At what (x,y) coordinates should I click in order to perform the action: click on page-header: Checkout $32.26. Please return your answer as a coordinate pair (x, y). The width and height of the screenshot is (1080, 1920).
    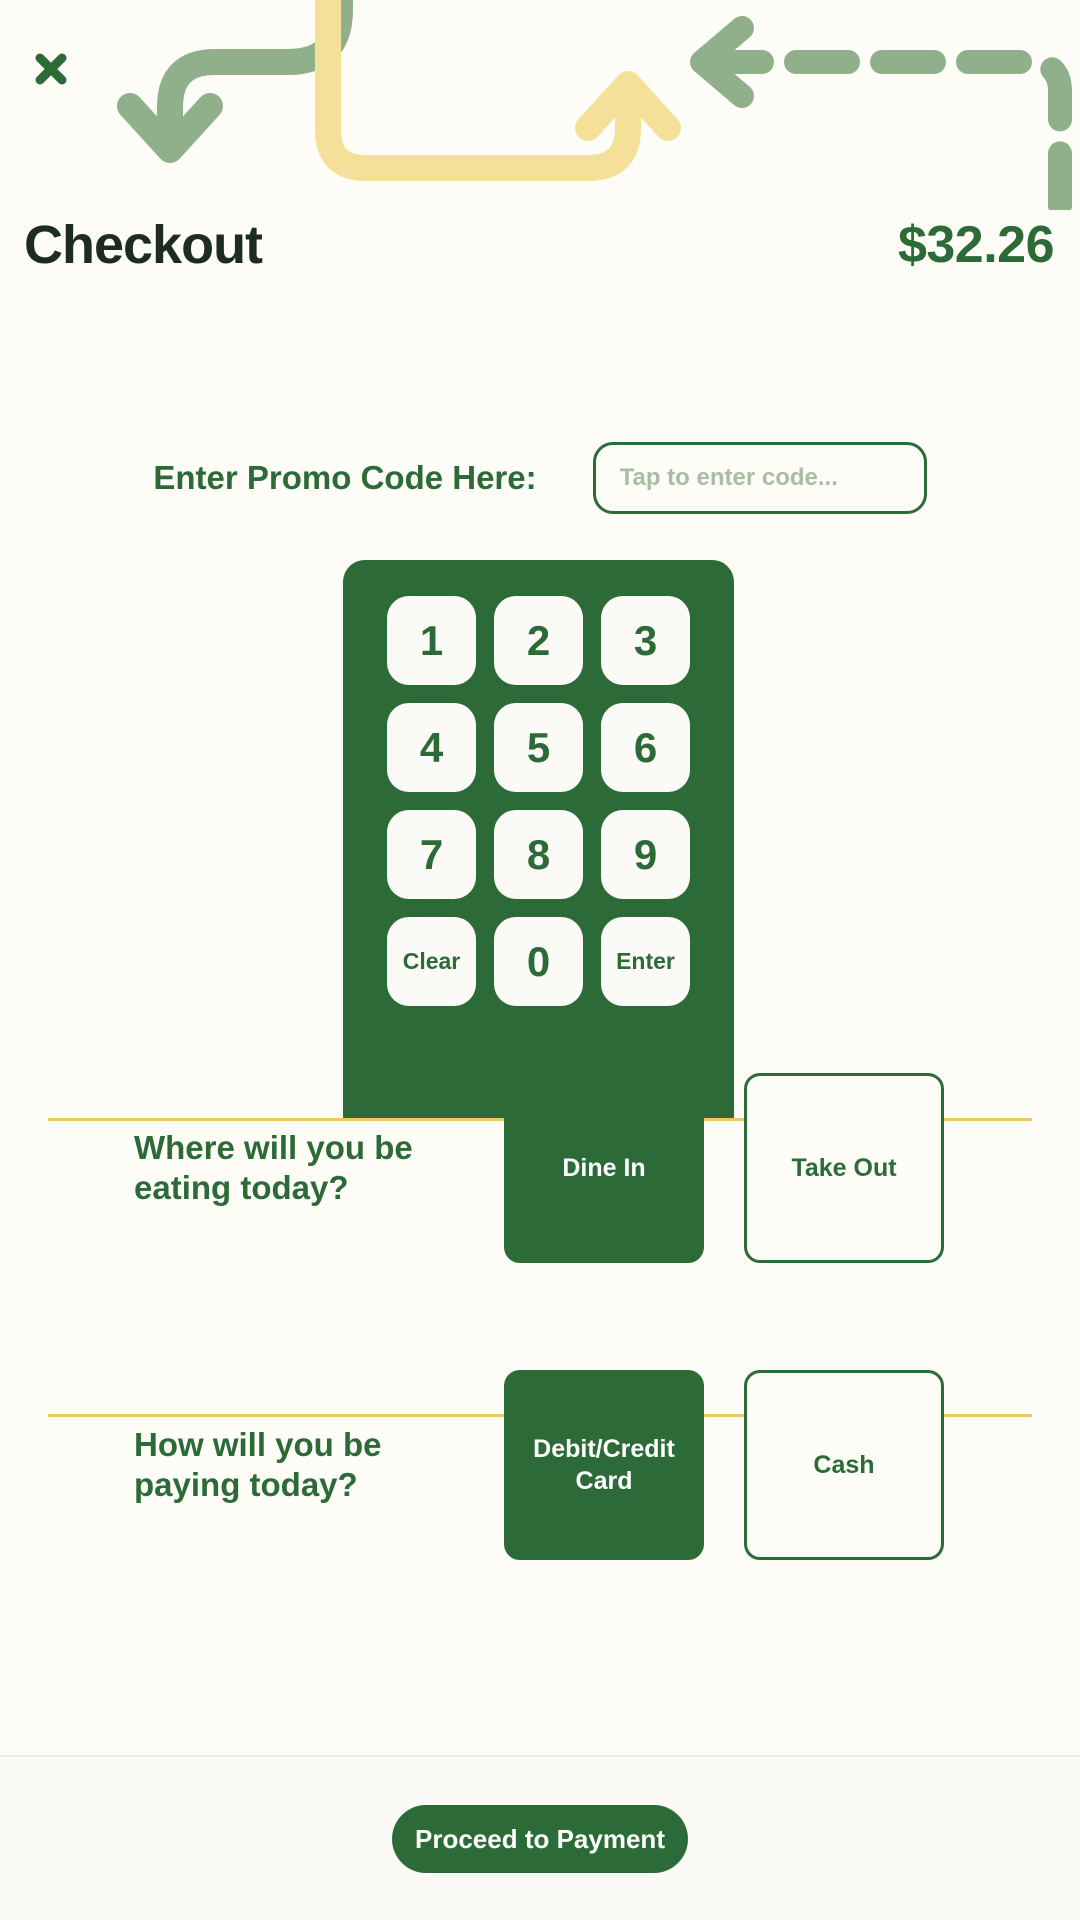
    Looking at the image, I should click on (540, 245).